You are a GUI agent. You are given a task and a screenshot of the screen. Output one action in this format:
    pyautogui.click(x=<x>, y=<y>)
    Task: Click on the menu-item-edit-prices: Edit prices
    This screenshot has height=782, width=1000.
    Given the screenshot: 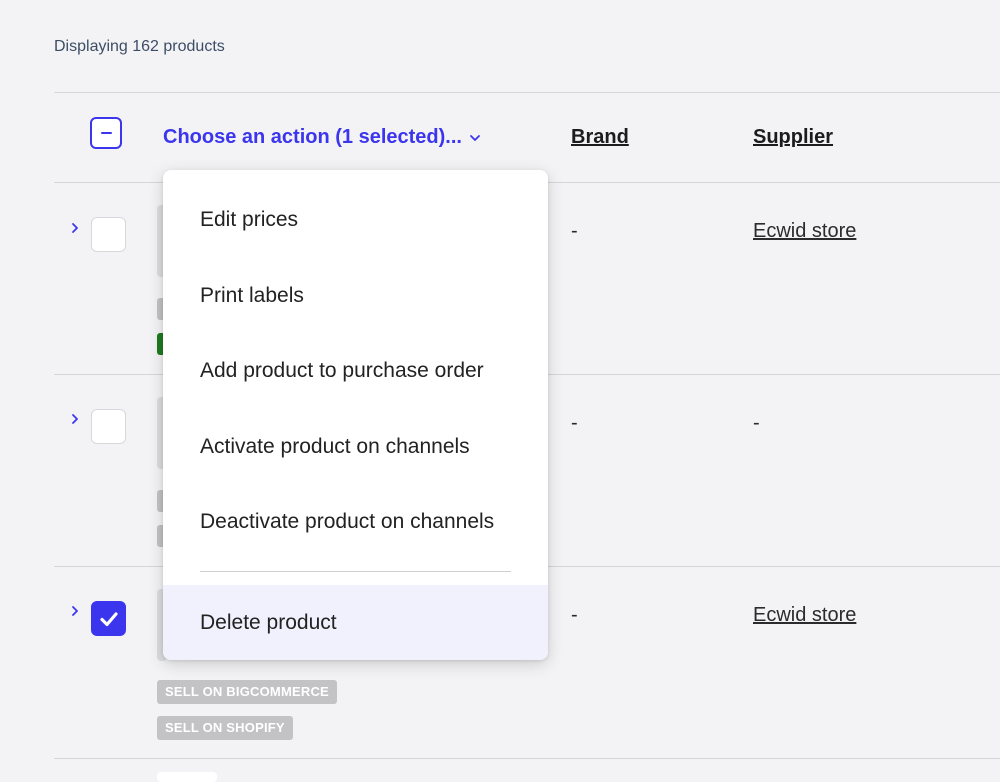 What is the action you would take?
    pyautogui.click(x=355, y=219)
    